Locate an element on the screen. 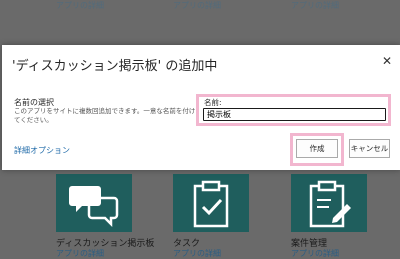  choose-name-description: このアプリをサイトに複数回追加できます。一意な名前を付けてください。 is located at coordinates (105, 115).